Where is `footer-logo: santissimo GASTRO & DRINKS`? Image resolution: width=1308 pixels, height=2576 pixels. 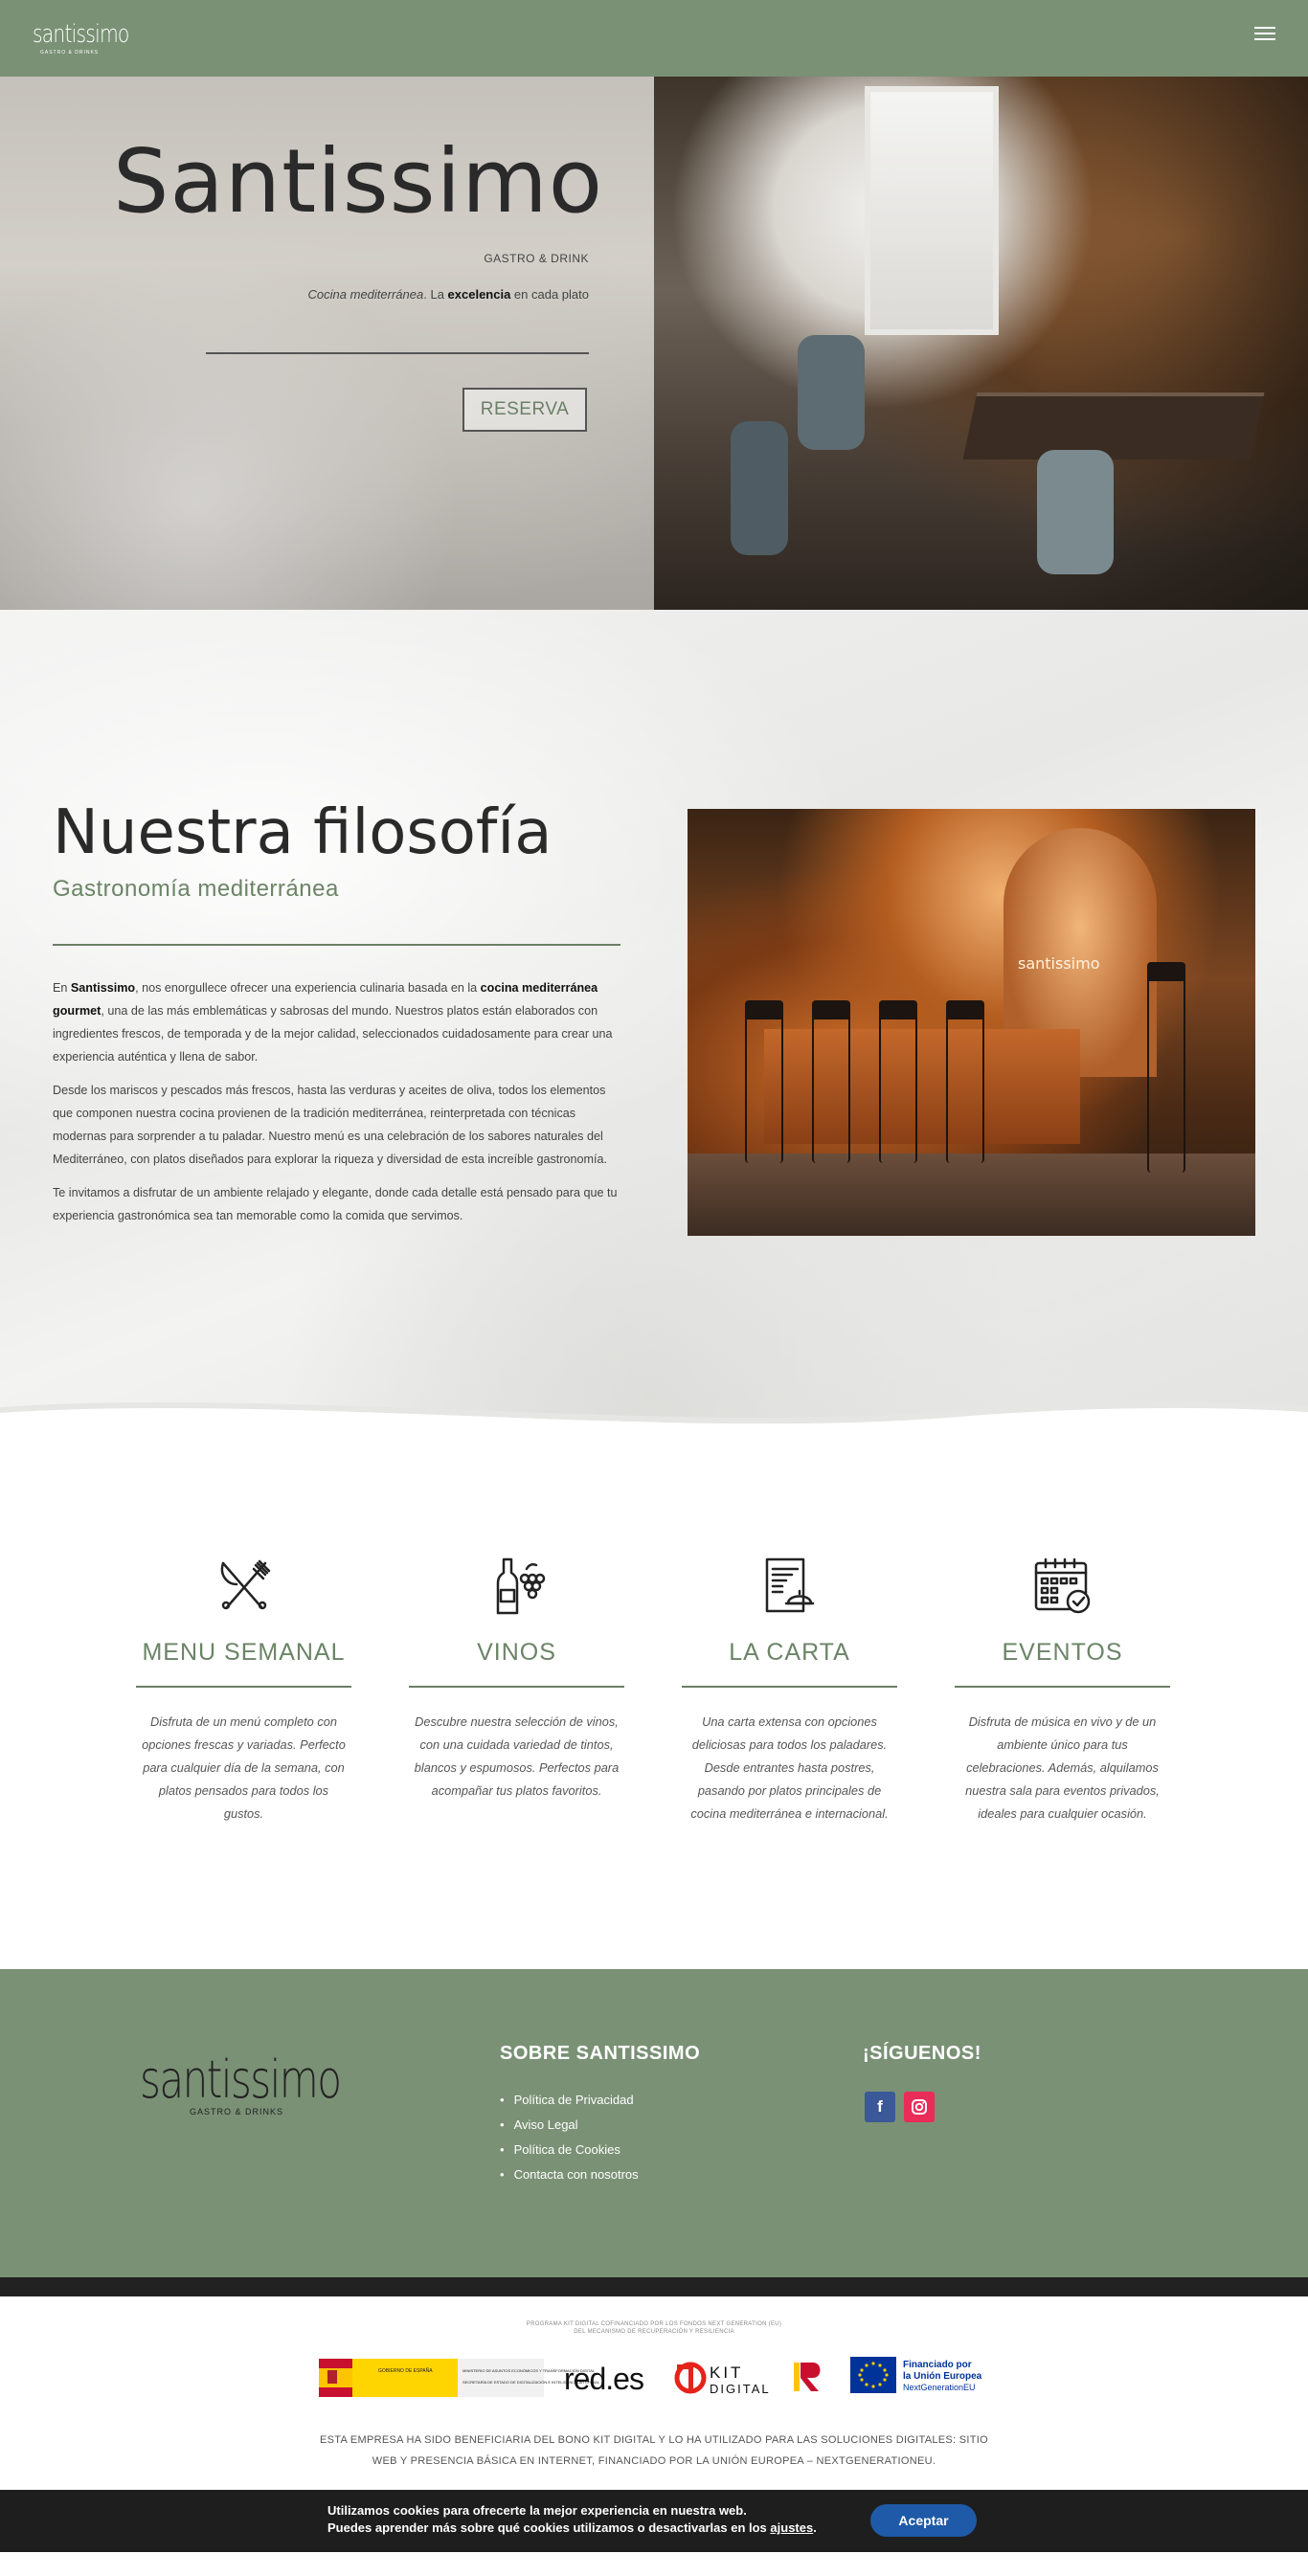 footer-logo: santissimo GASTRO & DRINKS is located at coordinates (268, 2085).